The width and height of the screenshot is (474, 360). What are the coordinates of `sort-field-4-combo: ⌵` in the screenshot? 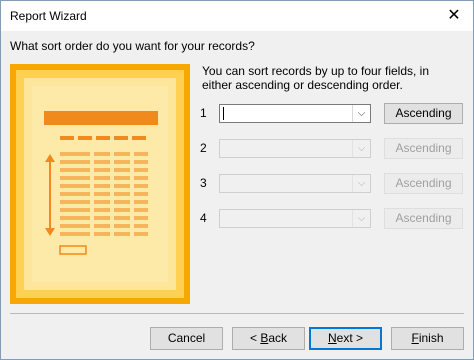 It's located at (295, 218).